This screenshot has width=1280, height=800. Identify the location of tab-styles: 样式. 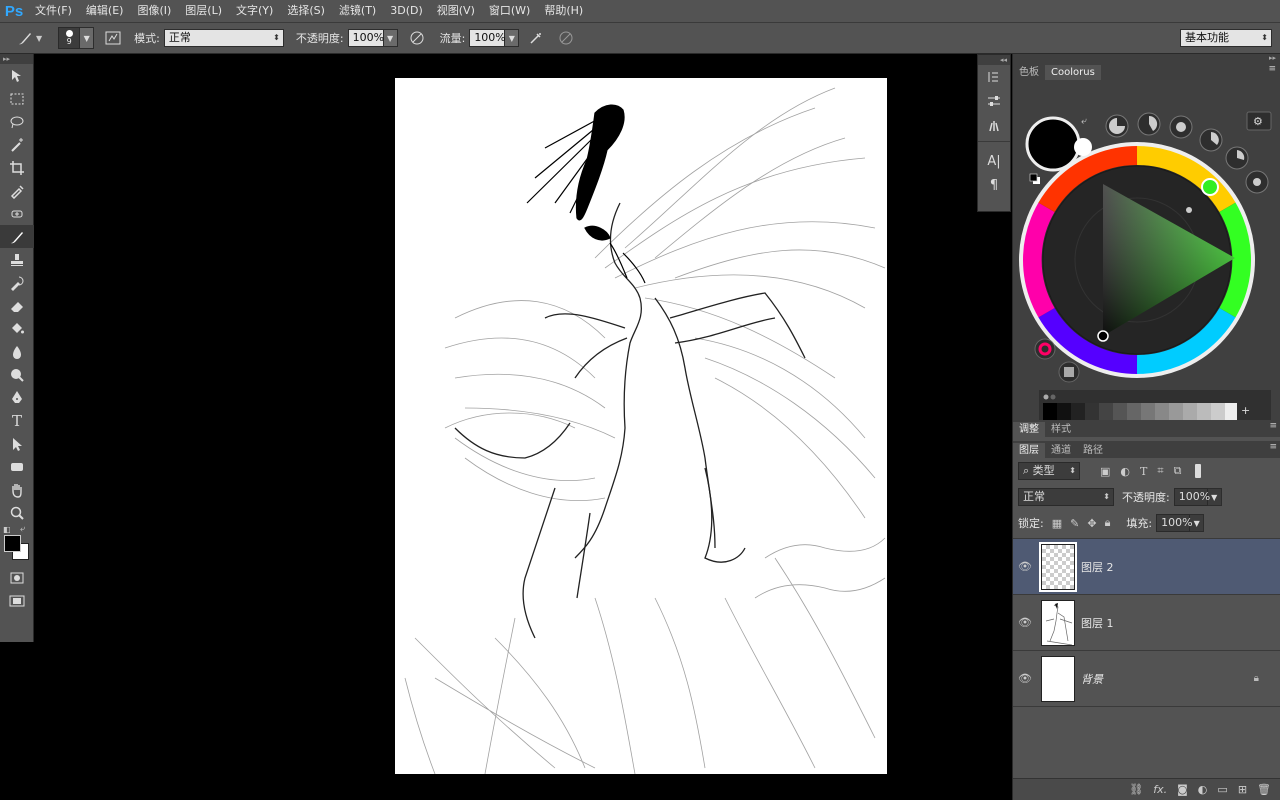
(1061, 429).